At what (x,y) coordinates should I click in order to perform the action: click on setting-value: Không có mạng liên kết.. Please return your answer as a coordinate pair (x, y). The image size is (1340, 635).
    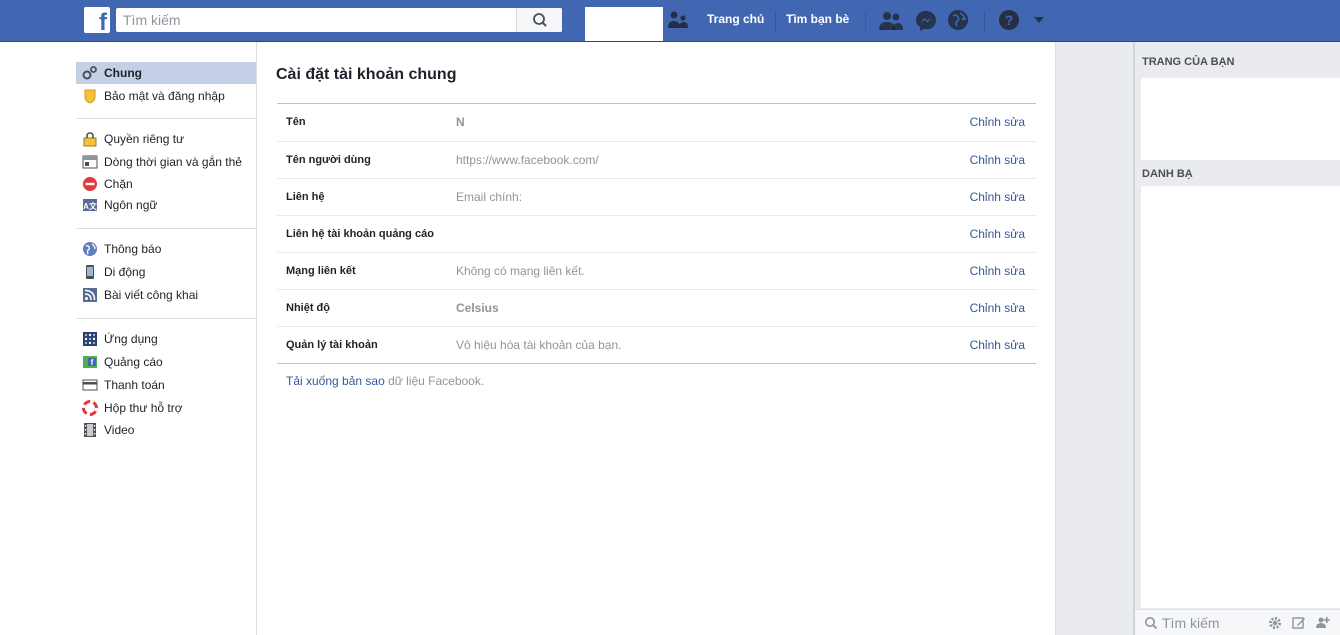
    Looking at the image, I should click on (520, 271).